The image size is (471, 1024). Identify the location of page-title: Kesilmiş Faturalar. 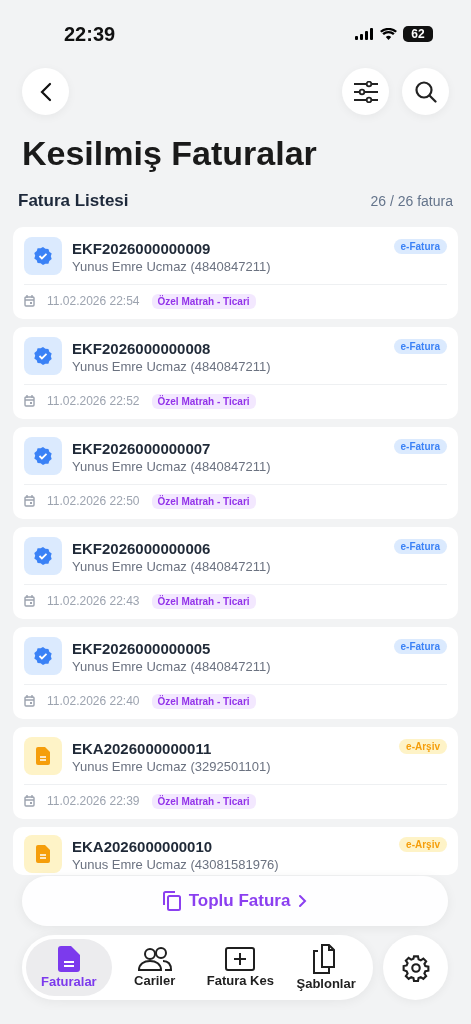
(169, 153).